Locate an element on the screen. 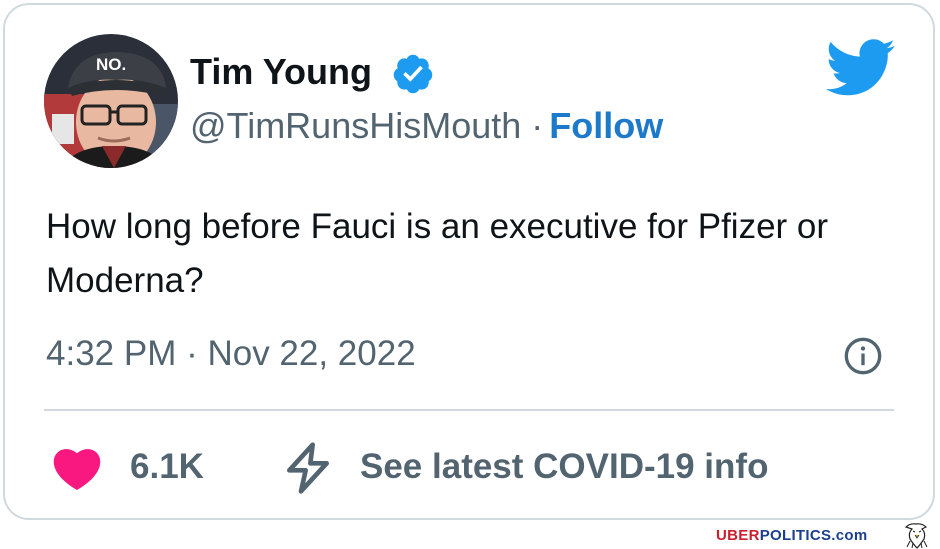 This screenshot has height=549, width=940. eagle-logo-icon is located at coordinates (916, 536).